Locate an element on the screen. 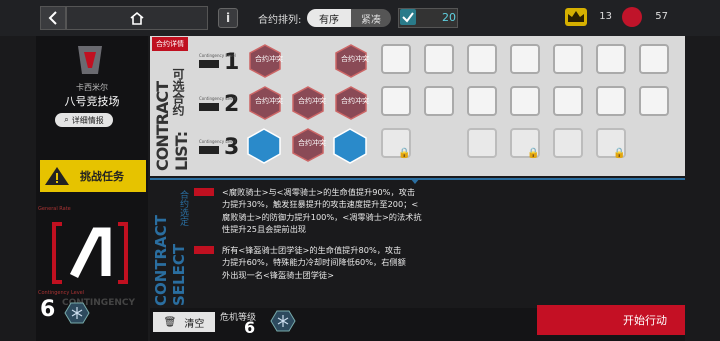 The height and width of the screenshot is (341, 720). clear-button: 🗑 清空 is located at coordinates (184, 322).